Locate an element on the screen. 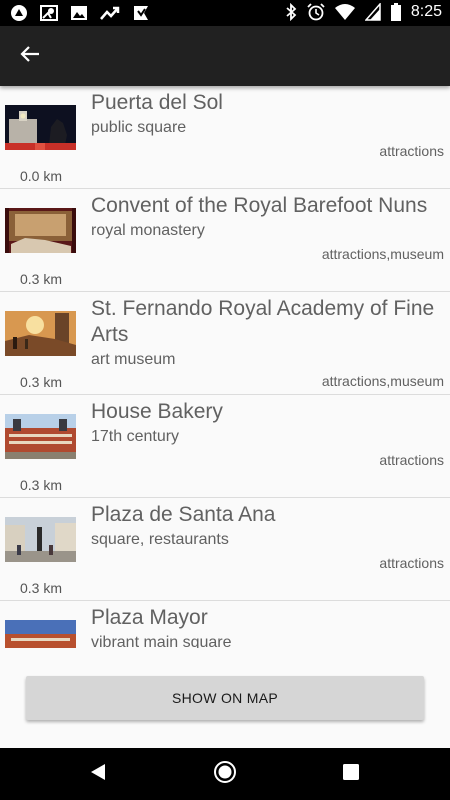  place-name: Plaza de Santa Ana is located at coordinates (183, 514).